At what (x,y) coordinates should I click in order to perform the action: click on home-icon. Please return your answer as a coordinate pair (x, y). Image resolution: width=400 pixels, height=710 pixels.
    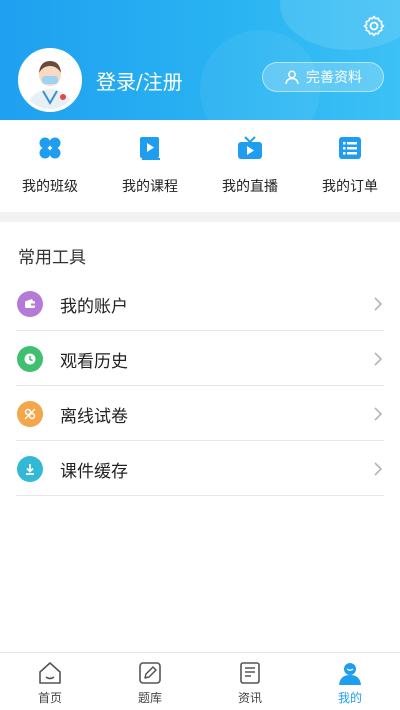
    Looking at the image, I should click on (50, 673).